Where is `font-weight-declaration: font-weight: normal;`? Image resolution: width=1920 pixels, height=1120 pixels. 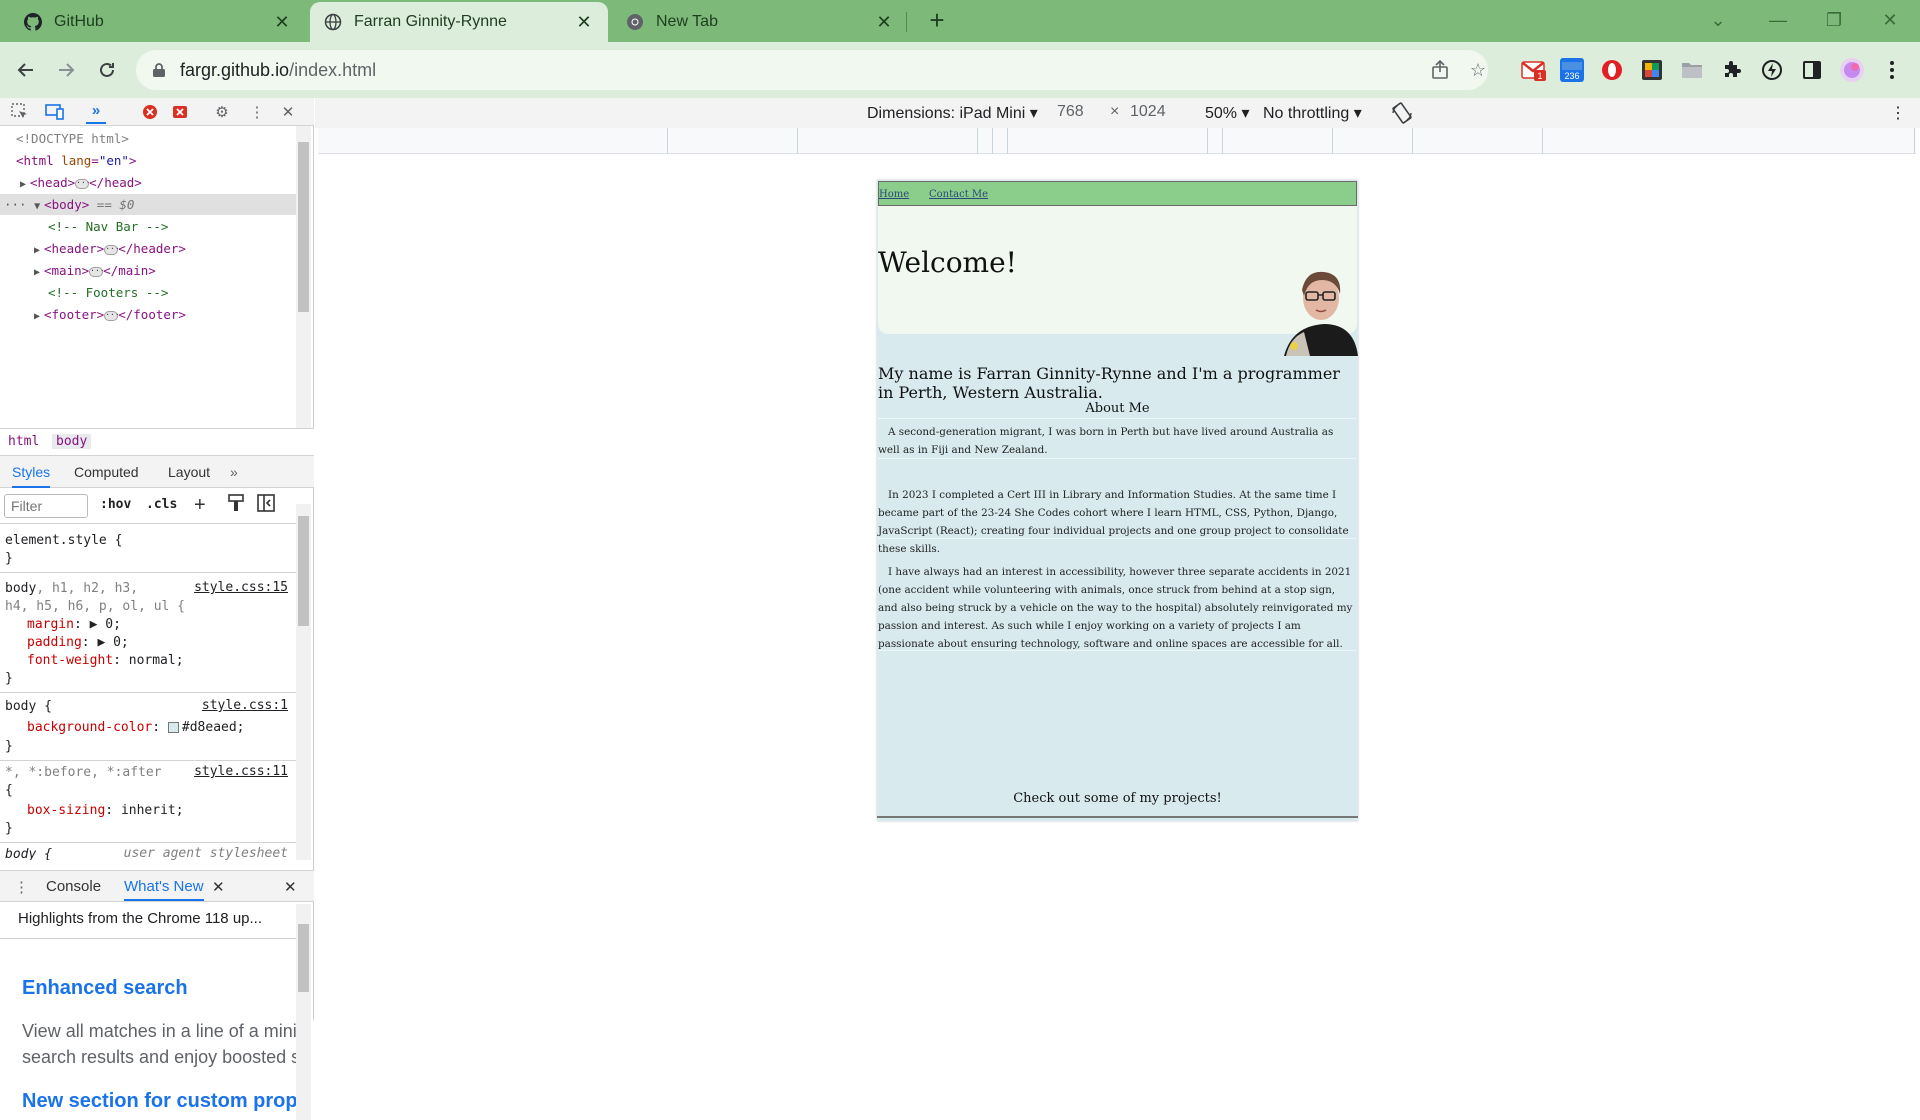 font-weight-declaration: font-weight: normal; is located at coordinates (105, 661).